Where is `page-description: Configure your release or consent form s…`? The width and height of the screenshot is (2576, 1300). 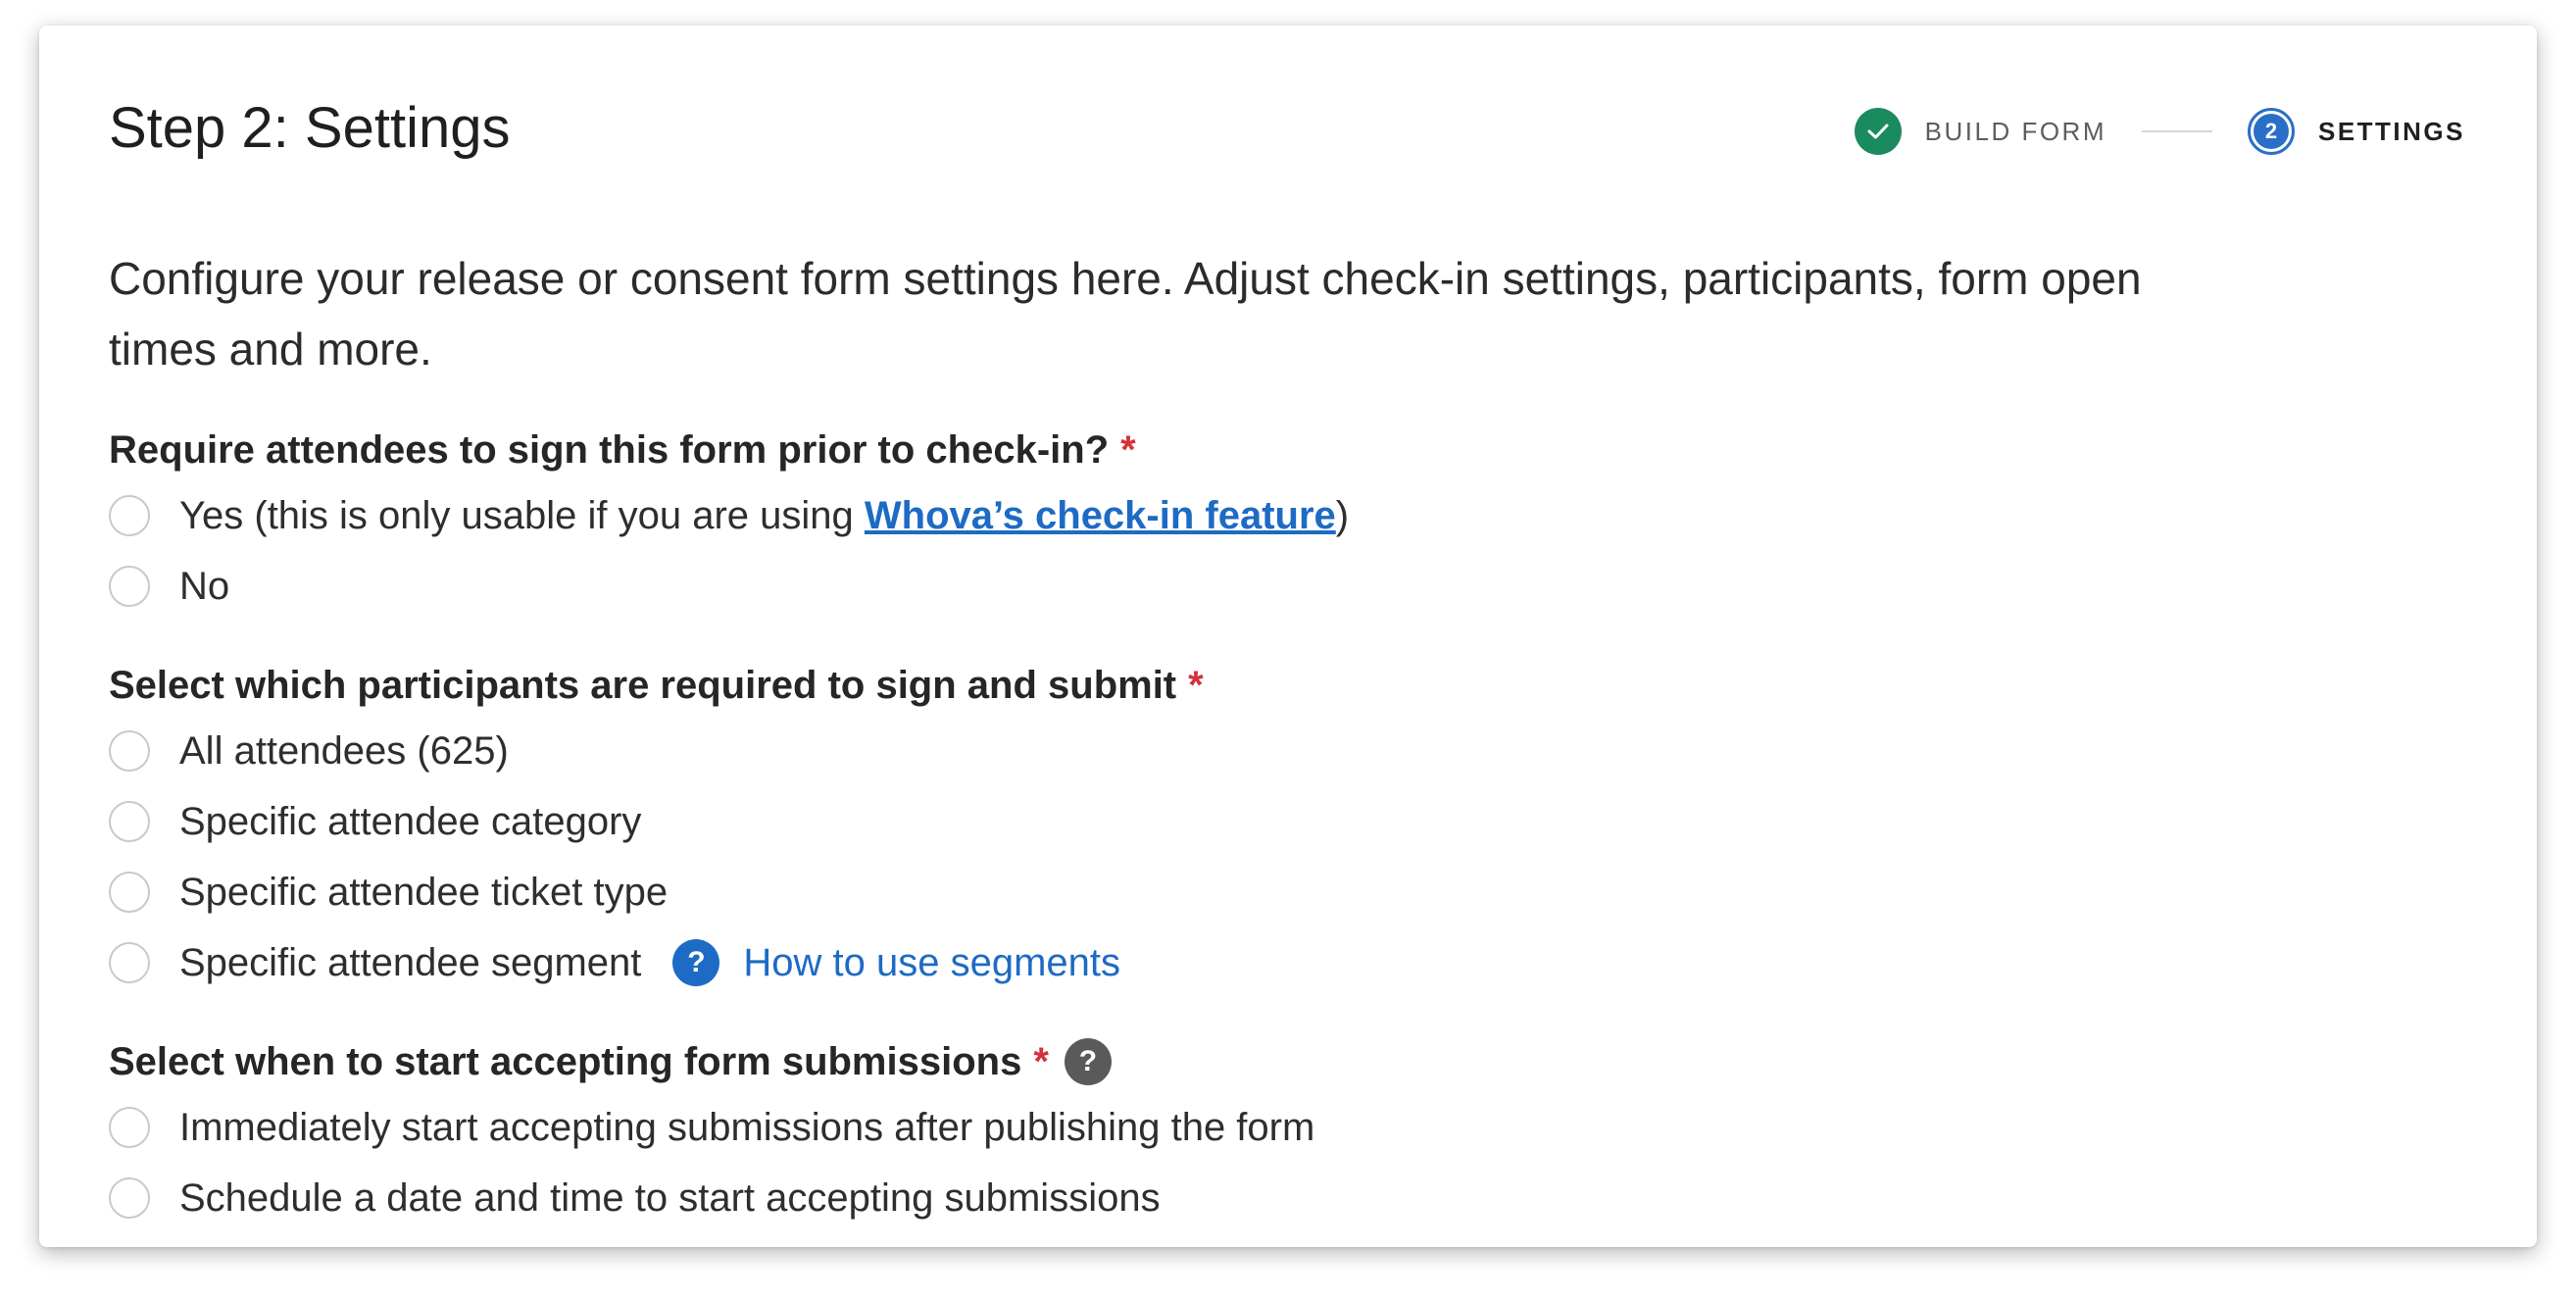 page-description: Configure your release or consent form s… is located at coordinates (1125, 314).